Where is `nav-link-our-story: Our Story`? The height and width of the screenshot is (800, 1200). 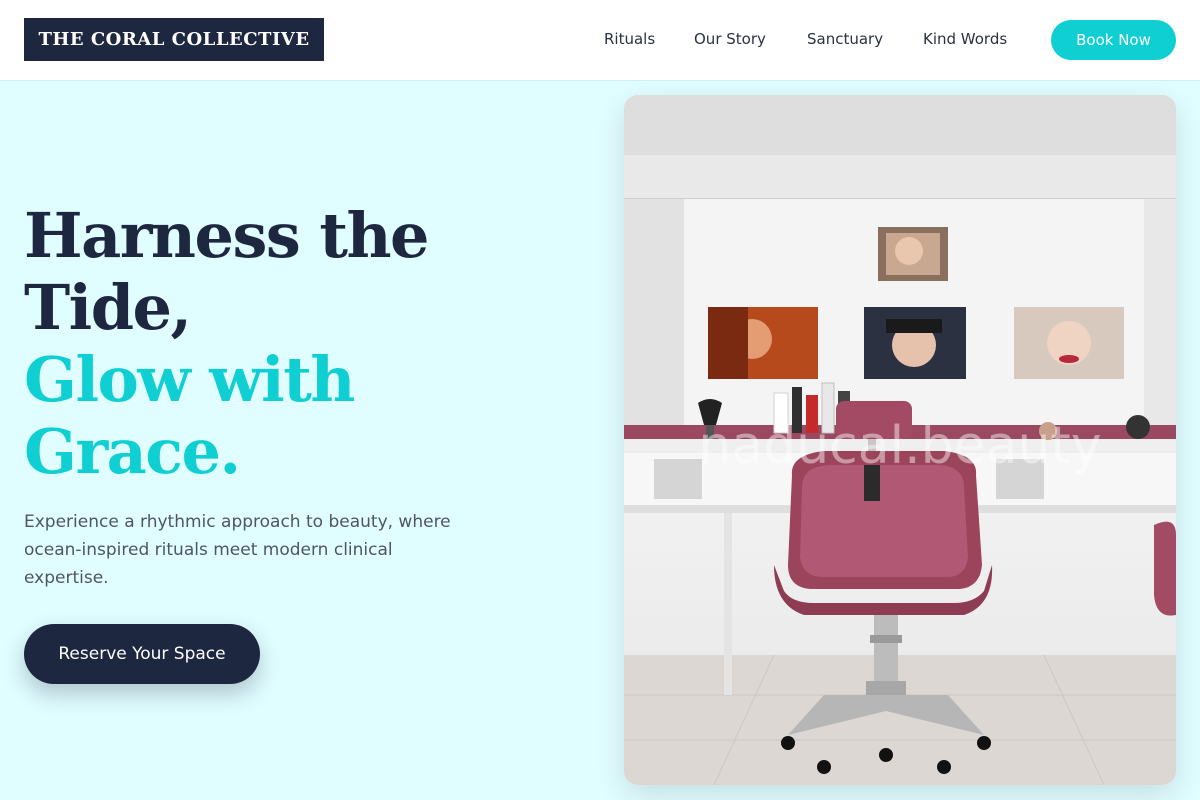 nav-link-our-story: Our Story is located at coordinates (730, 39).